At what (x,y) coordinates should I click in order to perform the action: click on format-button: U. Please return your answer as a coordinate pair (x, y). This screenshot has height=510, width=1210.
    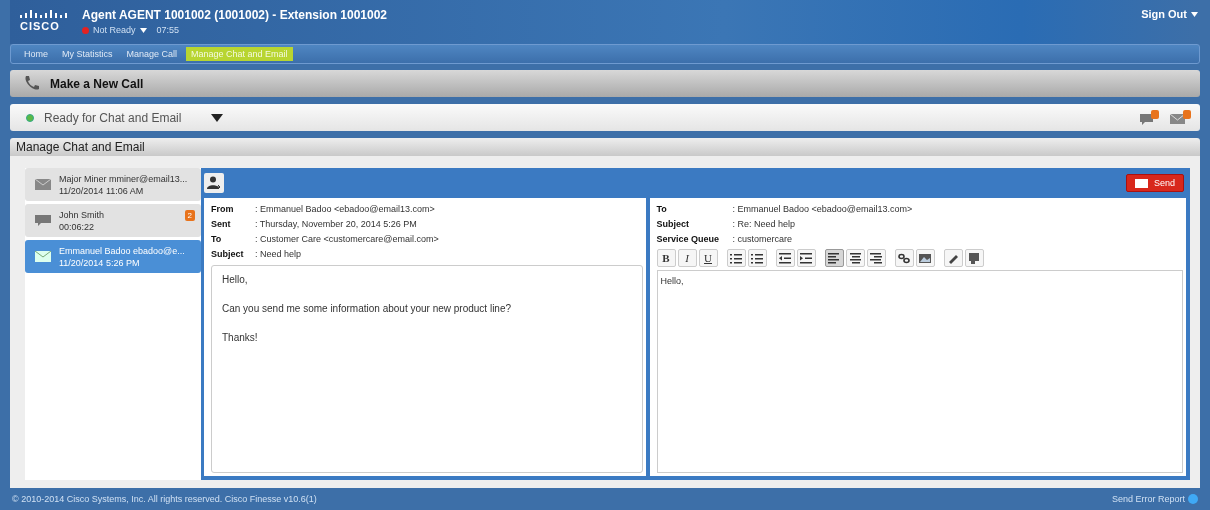
    Looking at the image, I should click on (708, 258).